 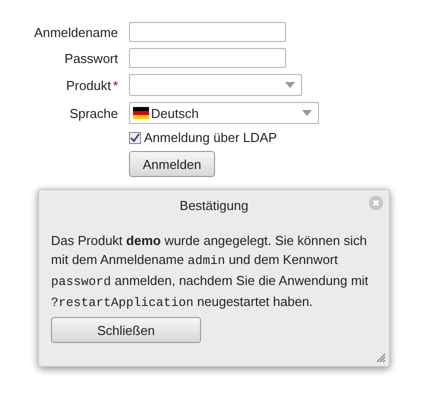 I want to click on resize-grip-icon, so click(x=381, y=358).